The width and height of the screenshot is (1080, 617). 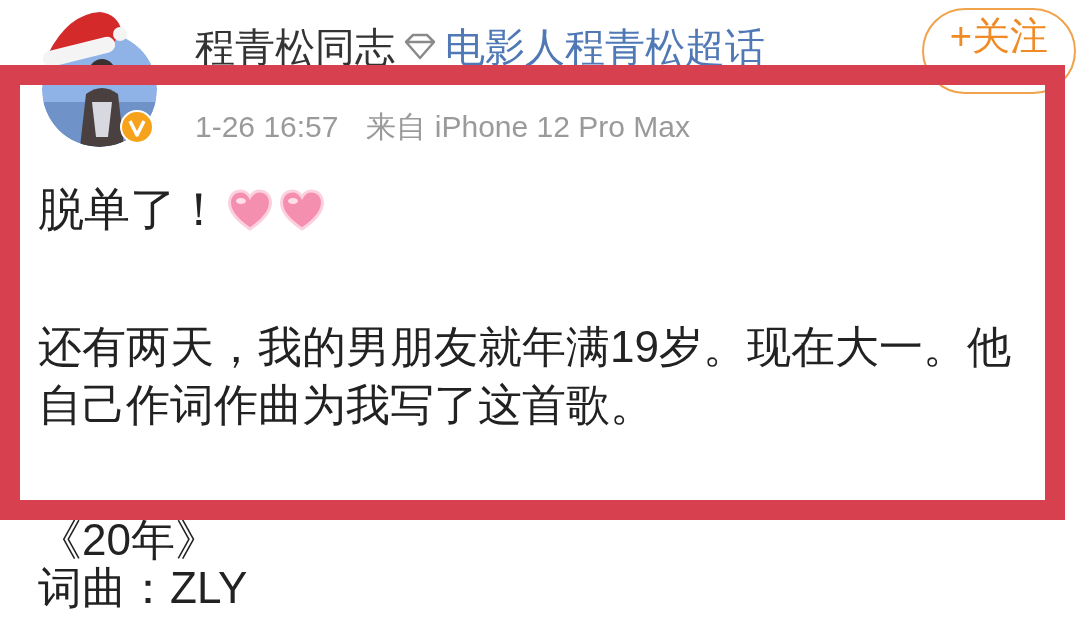 What do you see at coordinates (137, 127) in the screenshot?
I see `verified-badge-icon` at bounding box center [137, 127].